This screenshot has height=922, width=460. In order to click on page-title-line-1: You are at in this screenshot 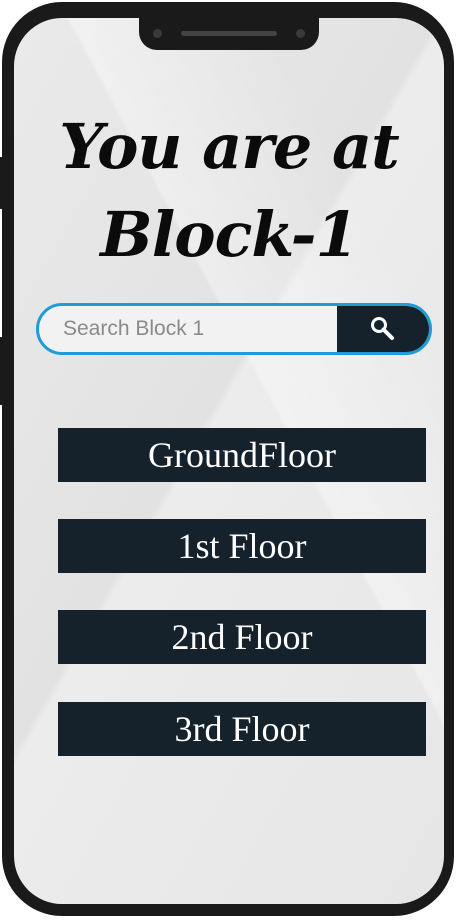, I will do `click(229, 146)`.